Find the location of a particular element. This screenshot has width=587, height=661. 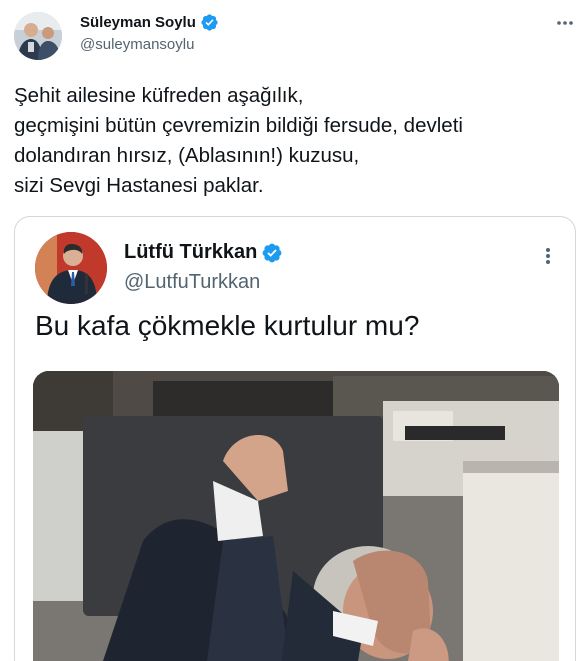

tweet-text-line: sizi Sevgi Hastanesi paklar. is located at coordinates (139, 185).